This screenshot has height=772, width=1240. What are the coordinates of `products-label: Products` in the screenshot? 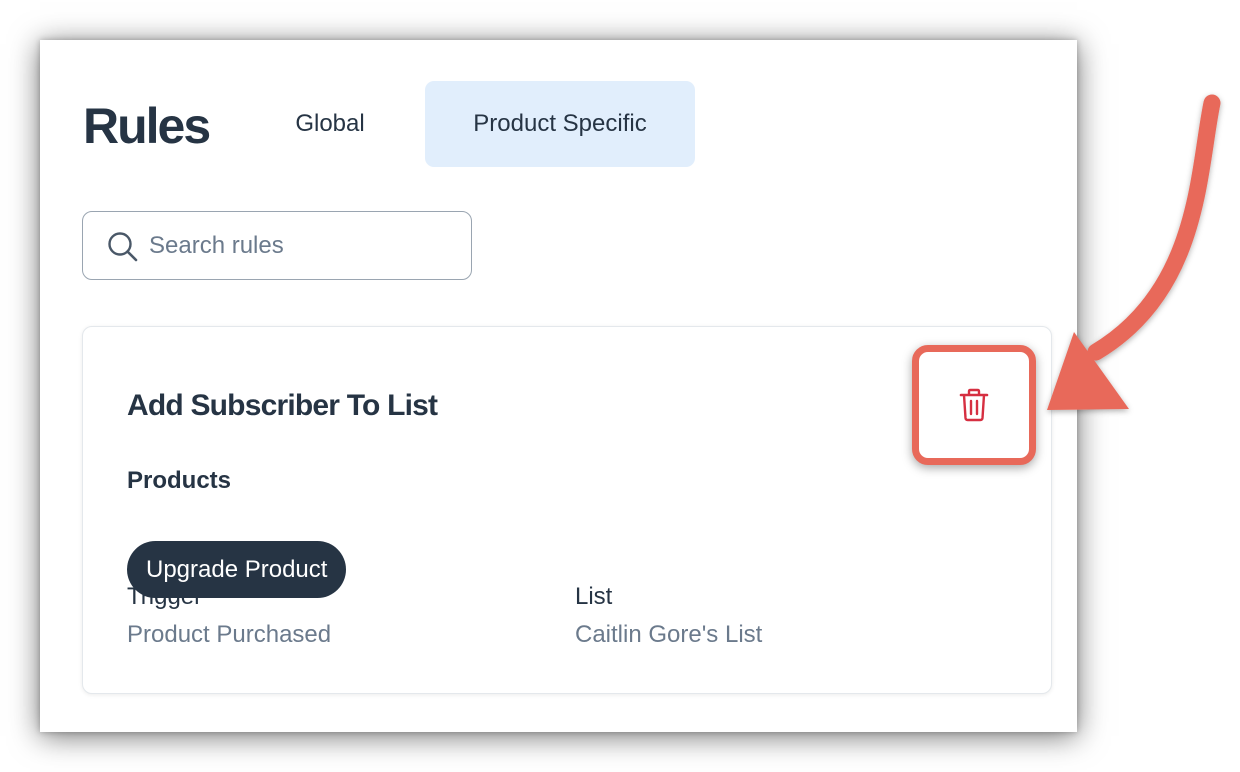 It's located at (179, 480).